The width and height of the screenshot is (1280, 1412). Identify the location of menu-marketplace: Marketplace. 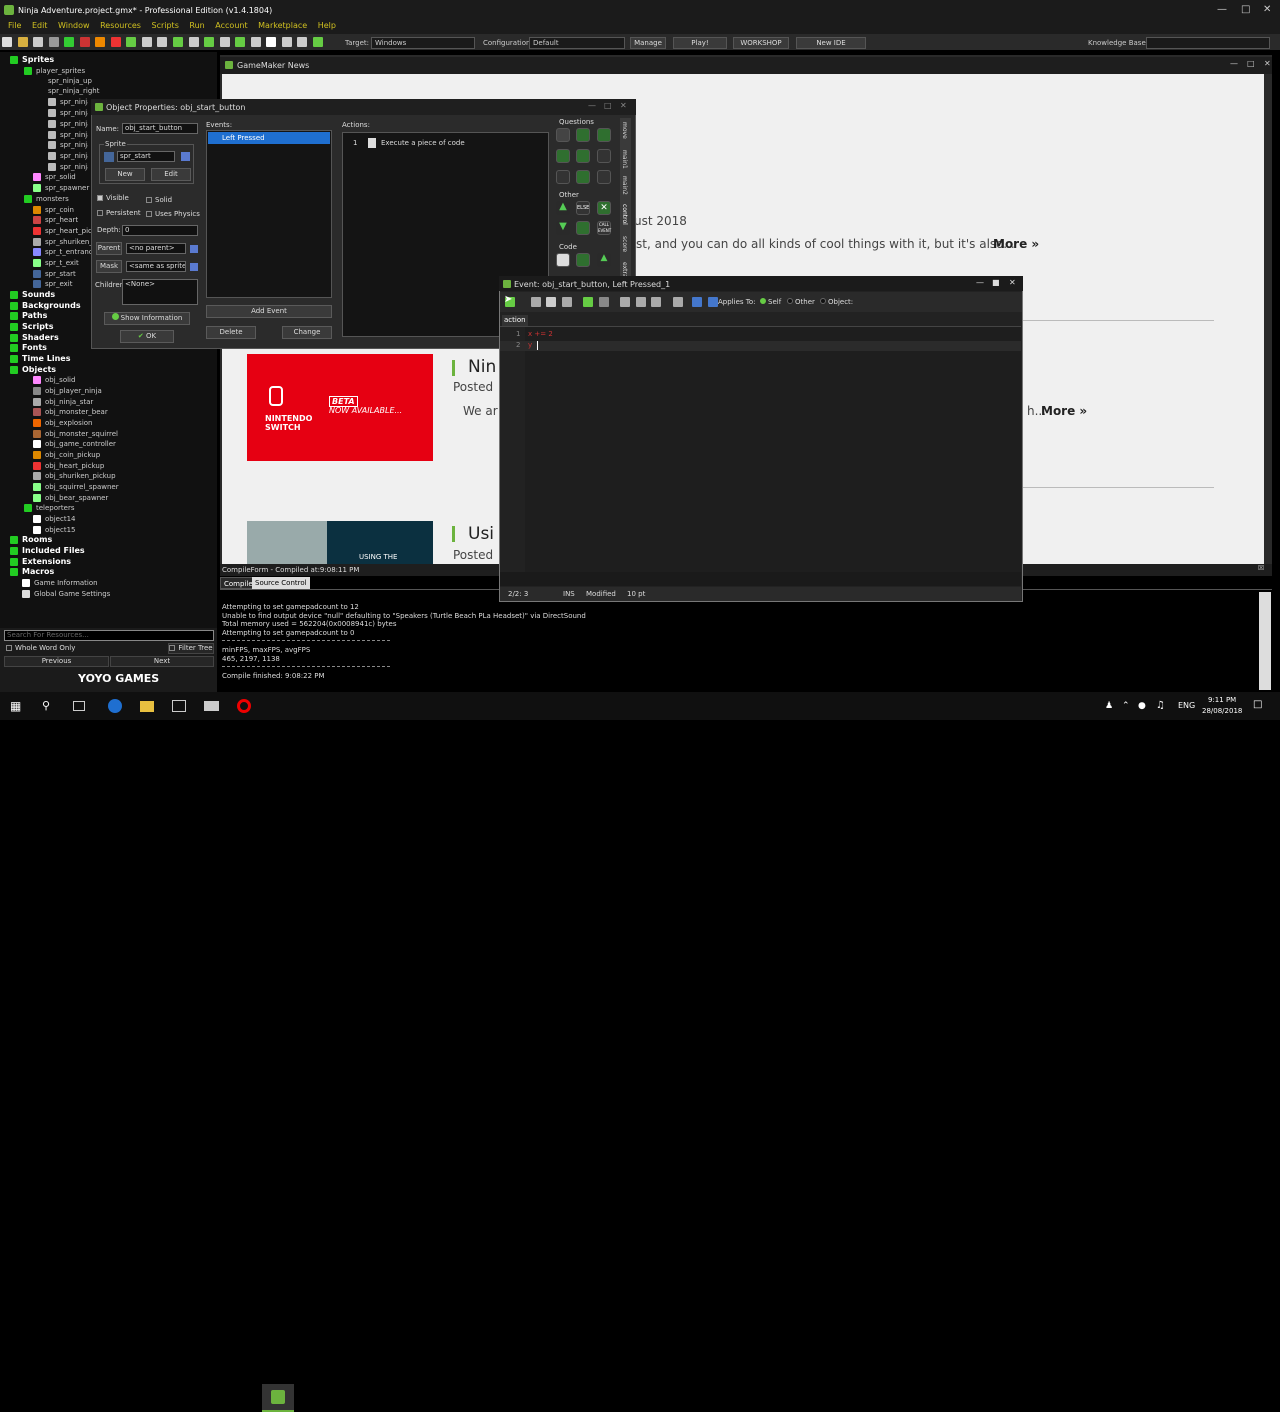
(282, 25).